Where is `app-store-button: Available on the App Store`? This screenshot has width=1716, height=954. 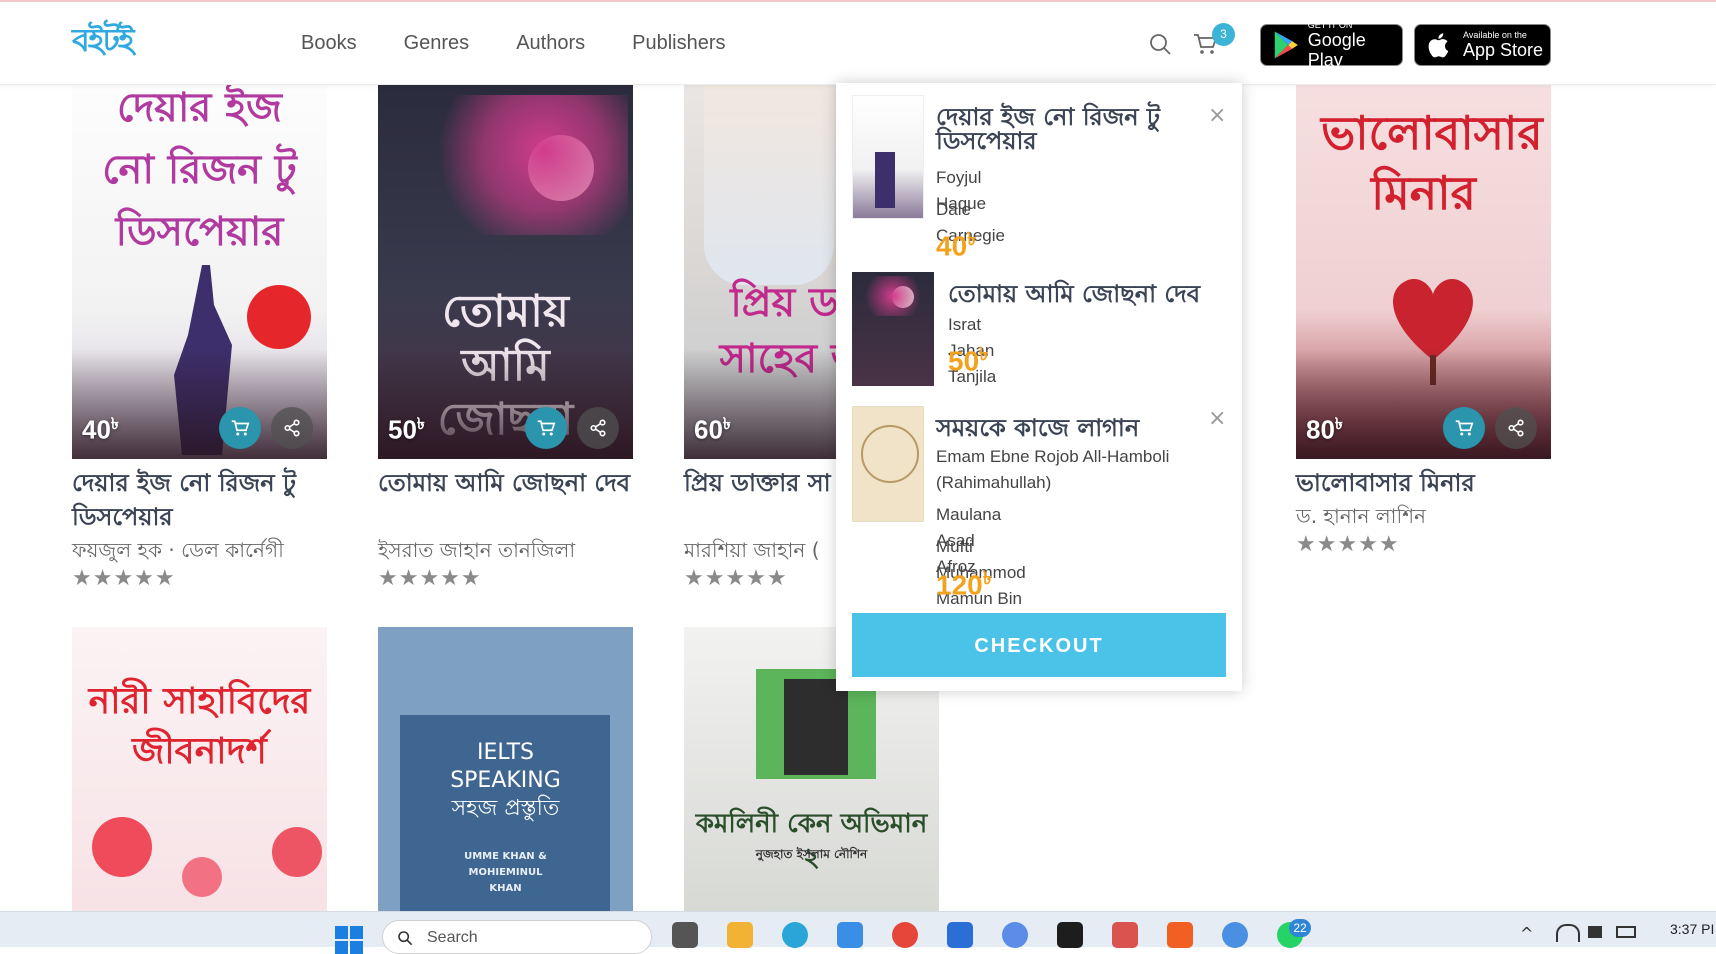 app-store-button: Available on the App Store is located at coordinates (1482, 45).